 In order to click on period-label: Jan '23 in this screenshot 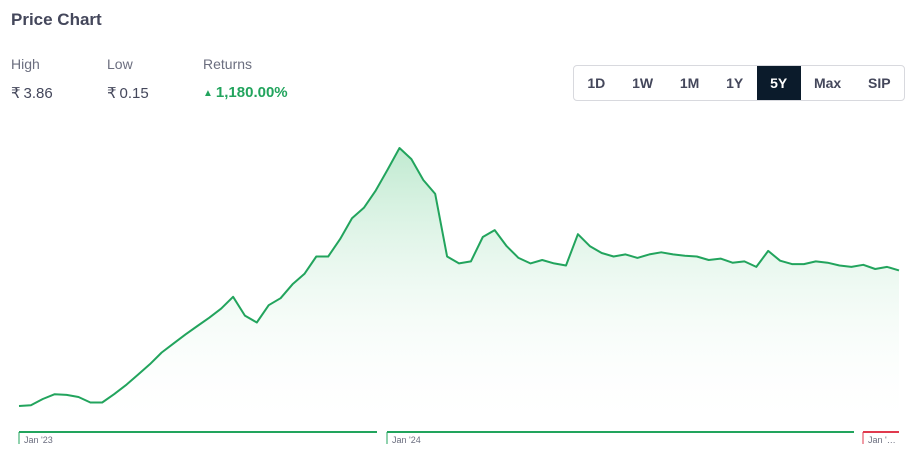, I will do `click(38, 440)`.